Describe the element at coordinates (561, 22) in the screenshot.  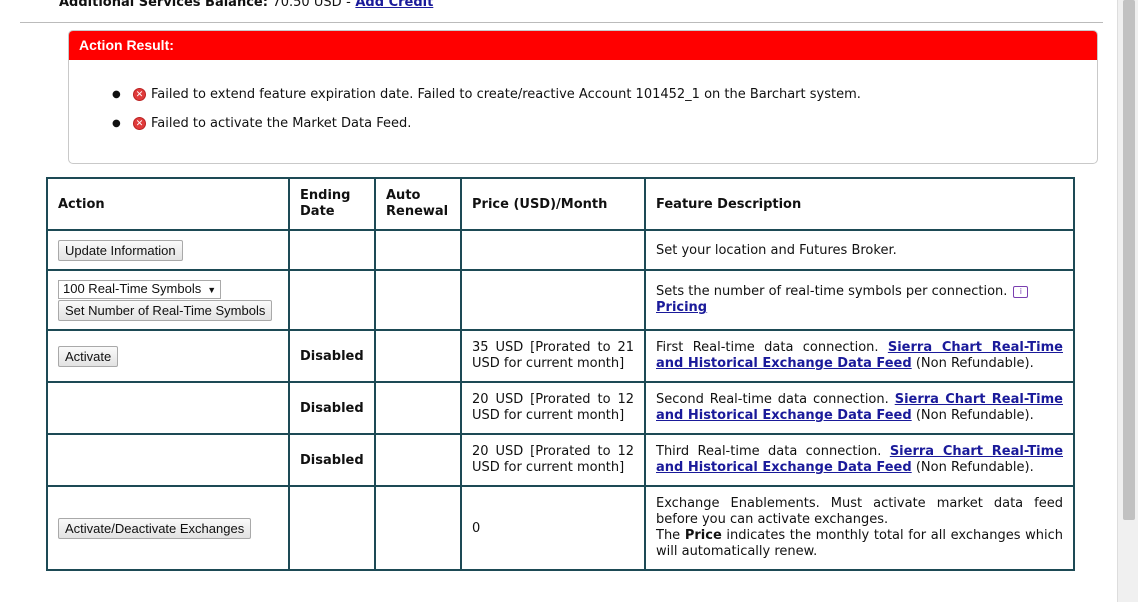
I see `divider` at that location.